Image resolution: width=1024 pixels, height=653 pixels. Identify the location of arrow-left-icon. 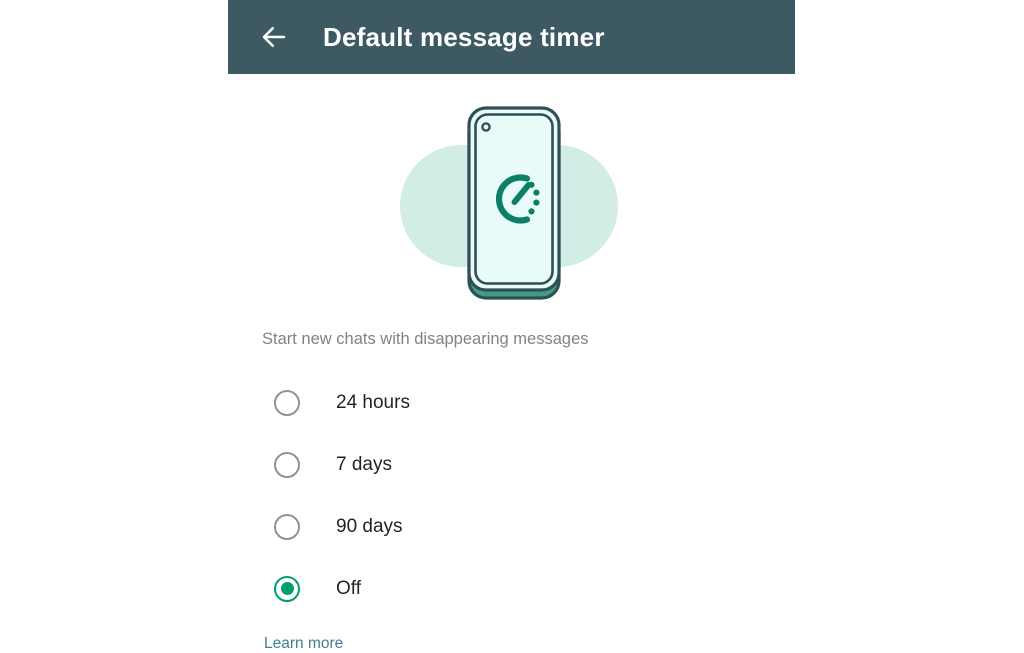
(274, 37).